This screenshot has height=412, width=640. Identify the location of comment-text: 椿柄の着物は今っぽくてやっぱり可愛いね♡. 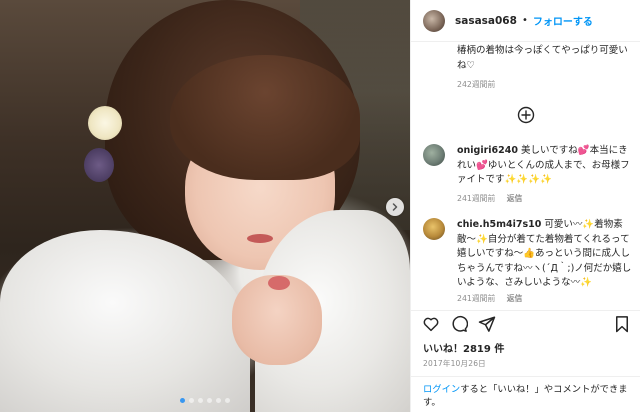
(542, 58).